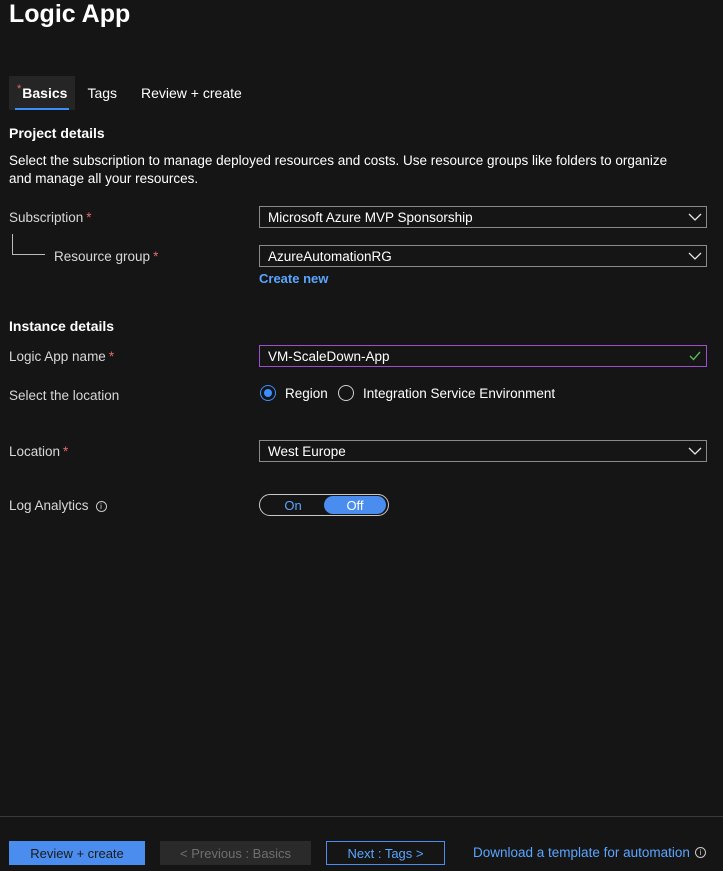 The height and width of the screenshot is (871, 723). I want to click on log-analytics-label: Log Analytics i, so click(58, 505).